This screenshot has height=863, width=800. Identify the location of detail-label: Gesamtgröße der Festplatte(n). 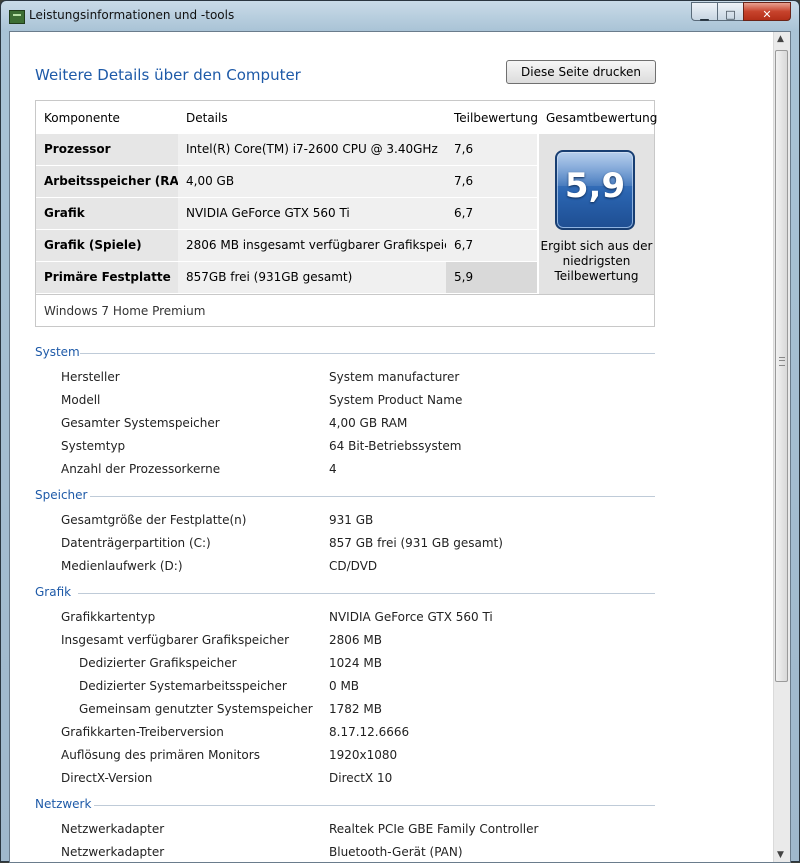
(154, 520).